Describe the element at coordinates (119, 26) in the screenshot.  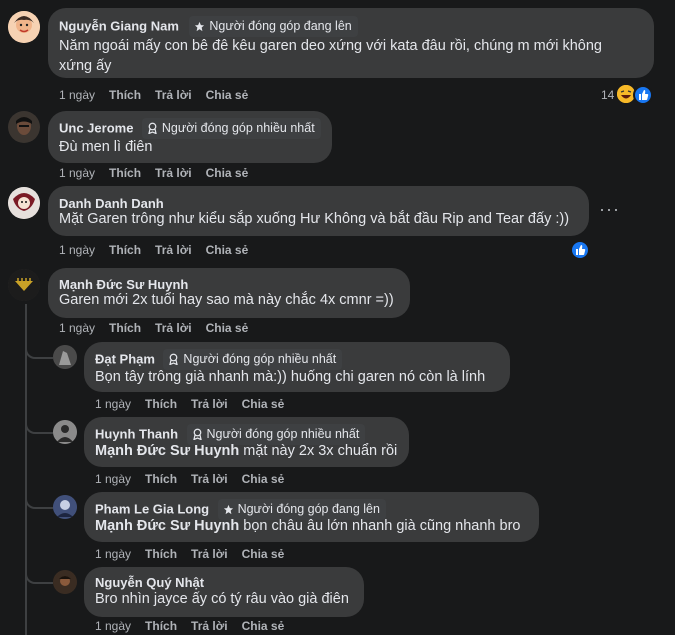
I see `author-name: Nguyễn Giang Nam` at that location.